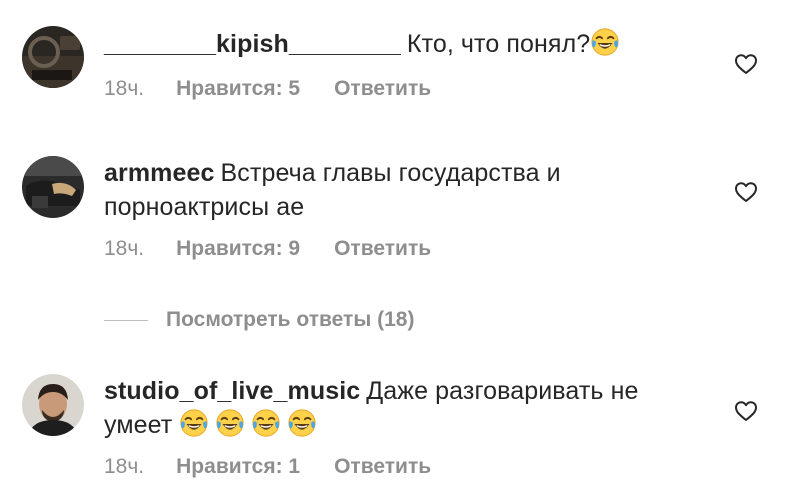 The width and height of the screenshot is (800, 494). Describe the element at coordinates (238, 249) in the screenshot. I see `likes-count: Нравится: 9` at that location.